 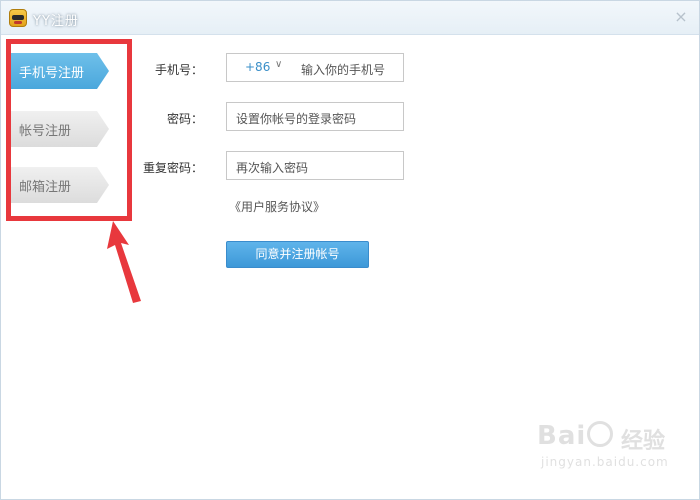 What do you see at coordinates (178, 70) in the screenshot?
I see `phone-label: 手机号：` at bounding box center [178, 70].